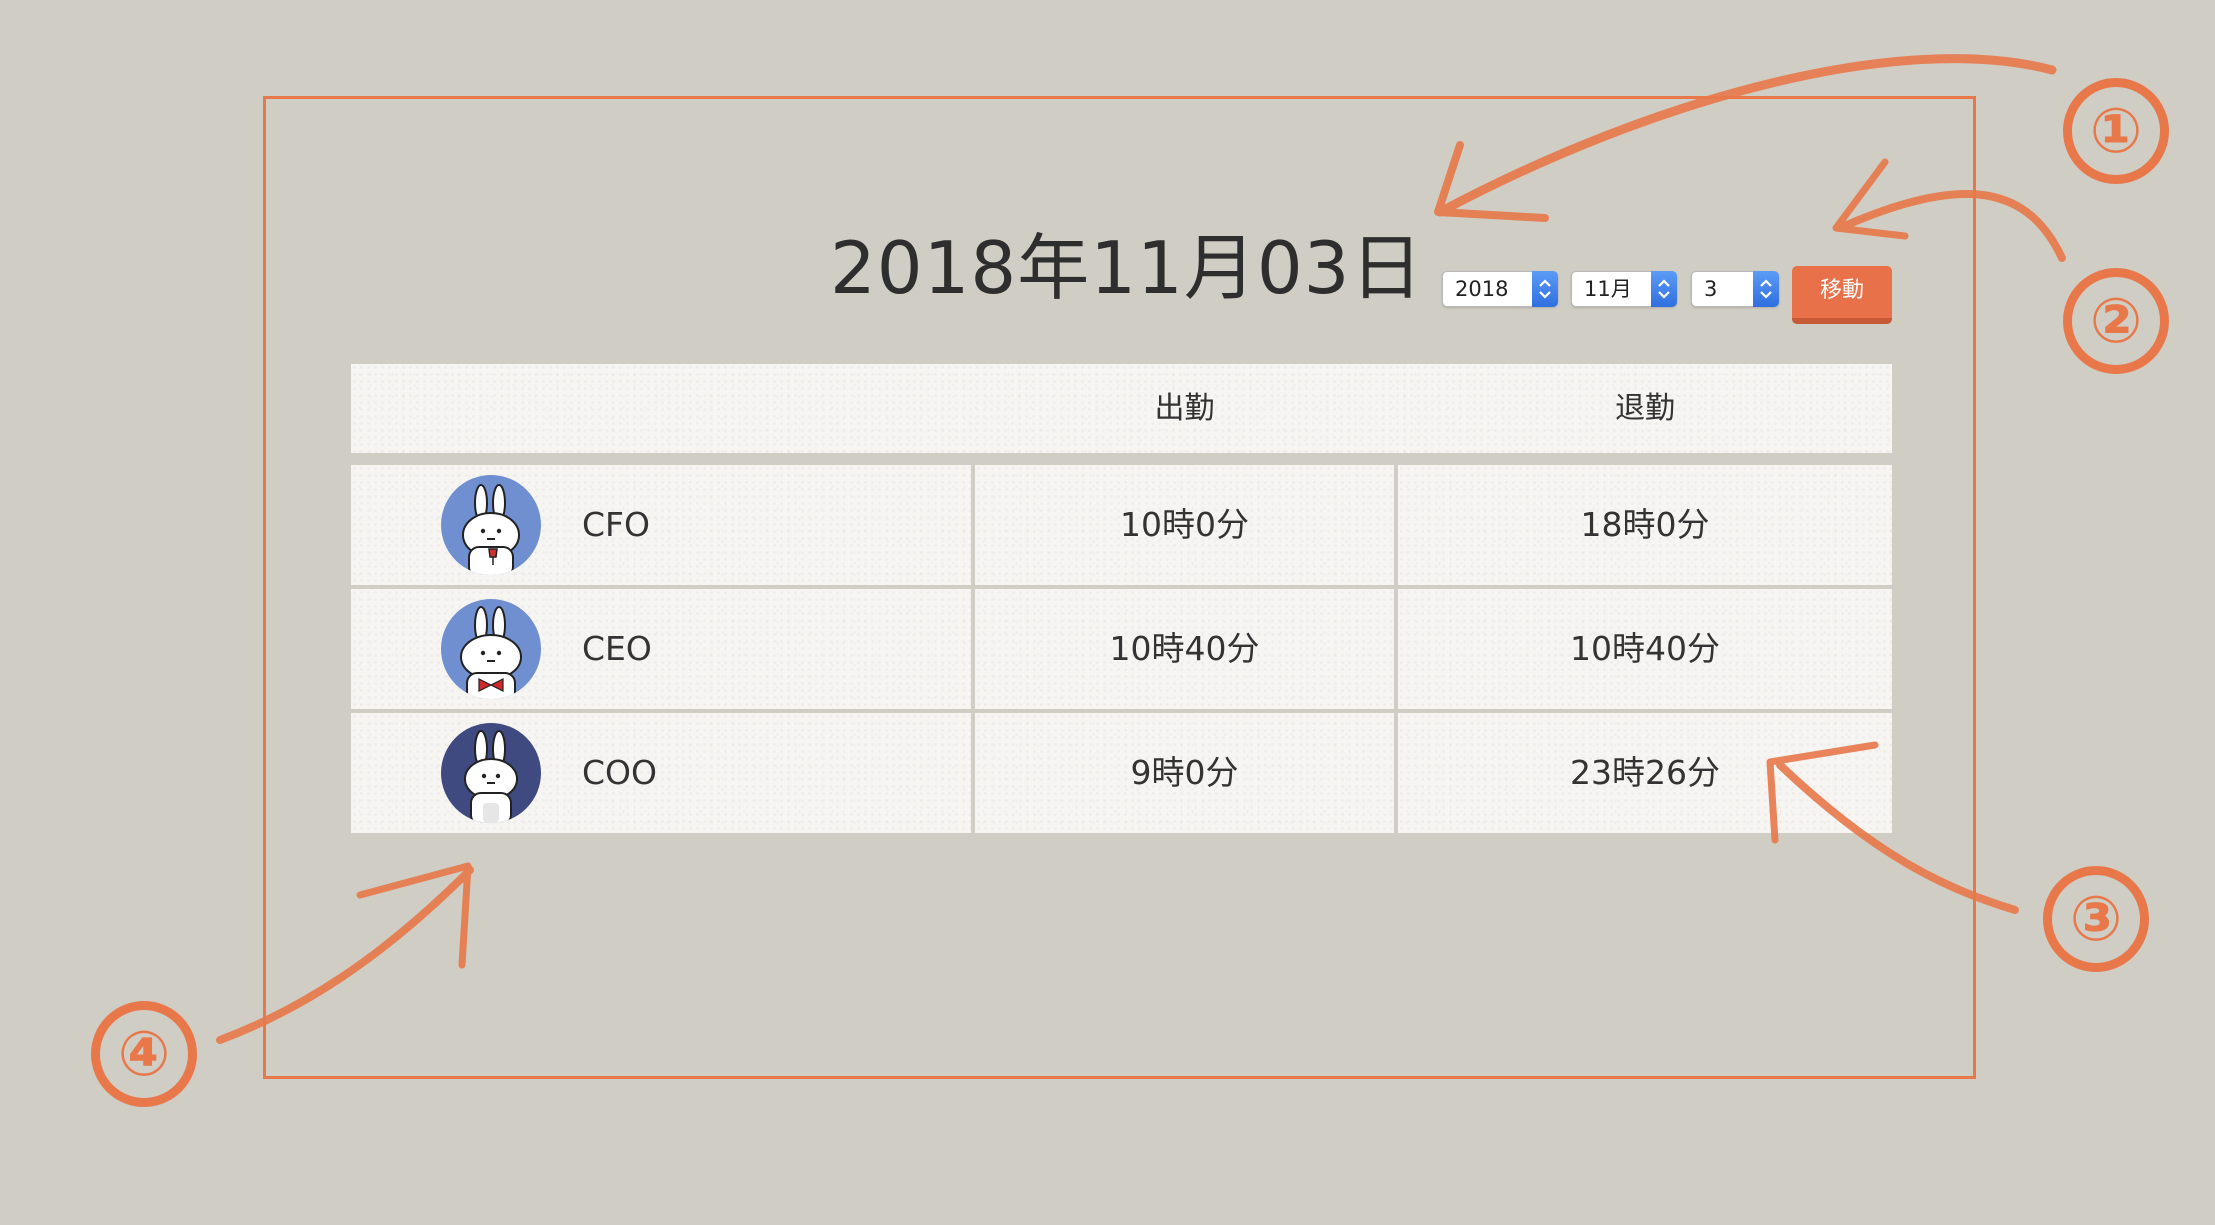 This screenshot has height=1225, width=2215. I want to click on day-select: 3, so click(1735, 289).